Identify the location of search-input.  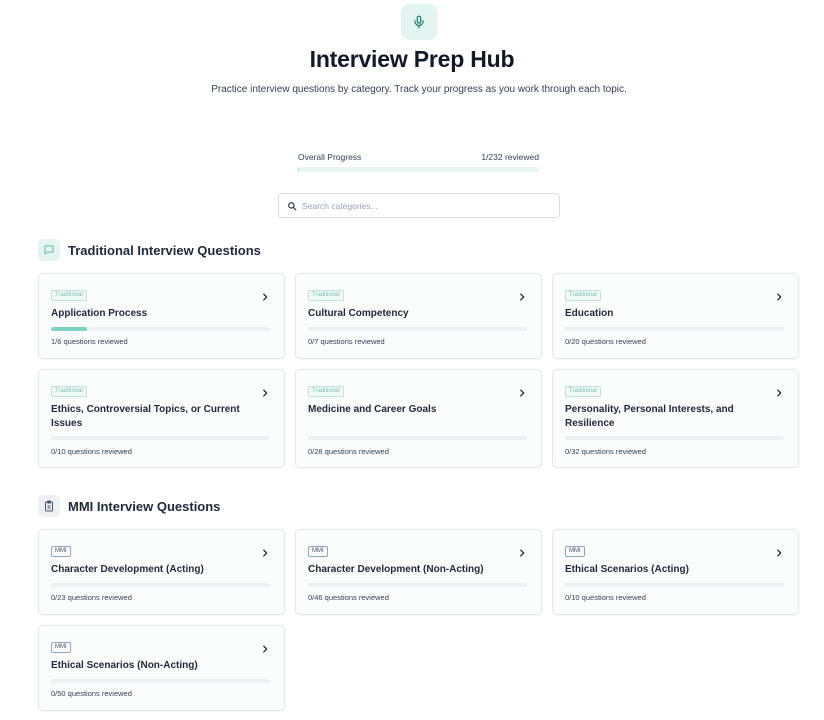
(422, 205).